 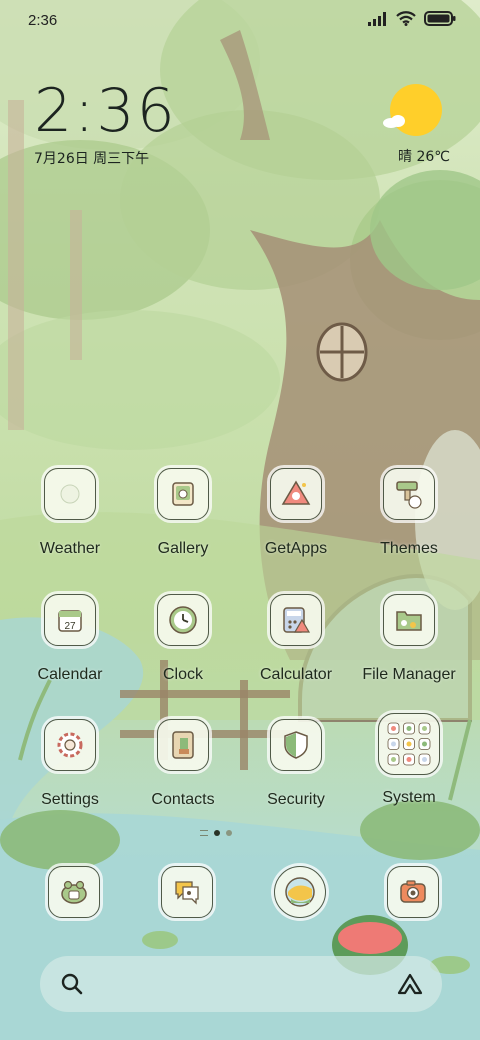 I want to click on browser-icon, so click(x=300, y=892).